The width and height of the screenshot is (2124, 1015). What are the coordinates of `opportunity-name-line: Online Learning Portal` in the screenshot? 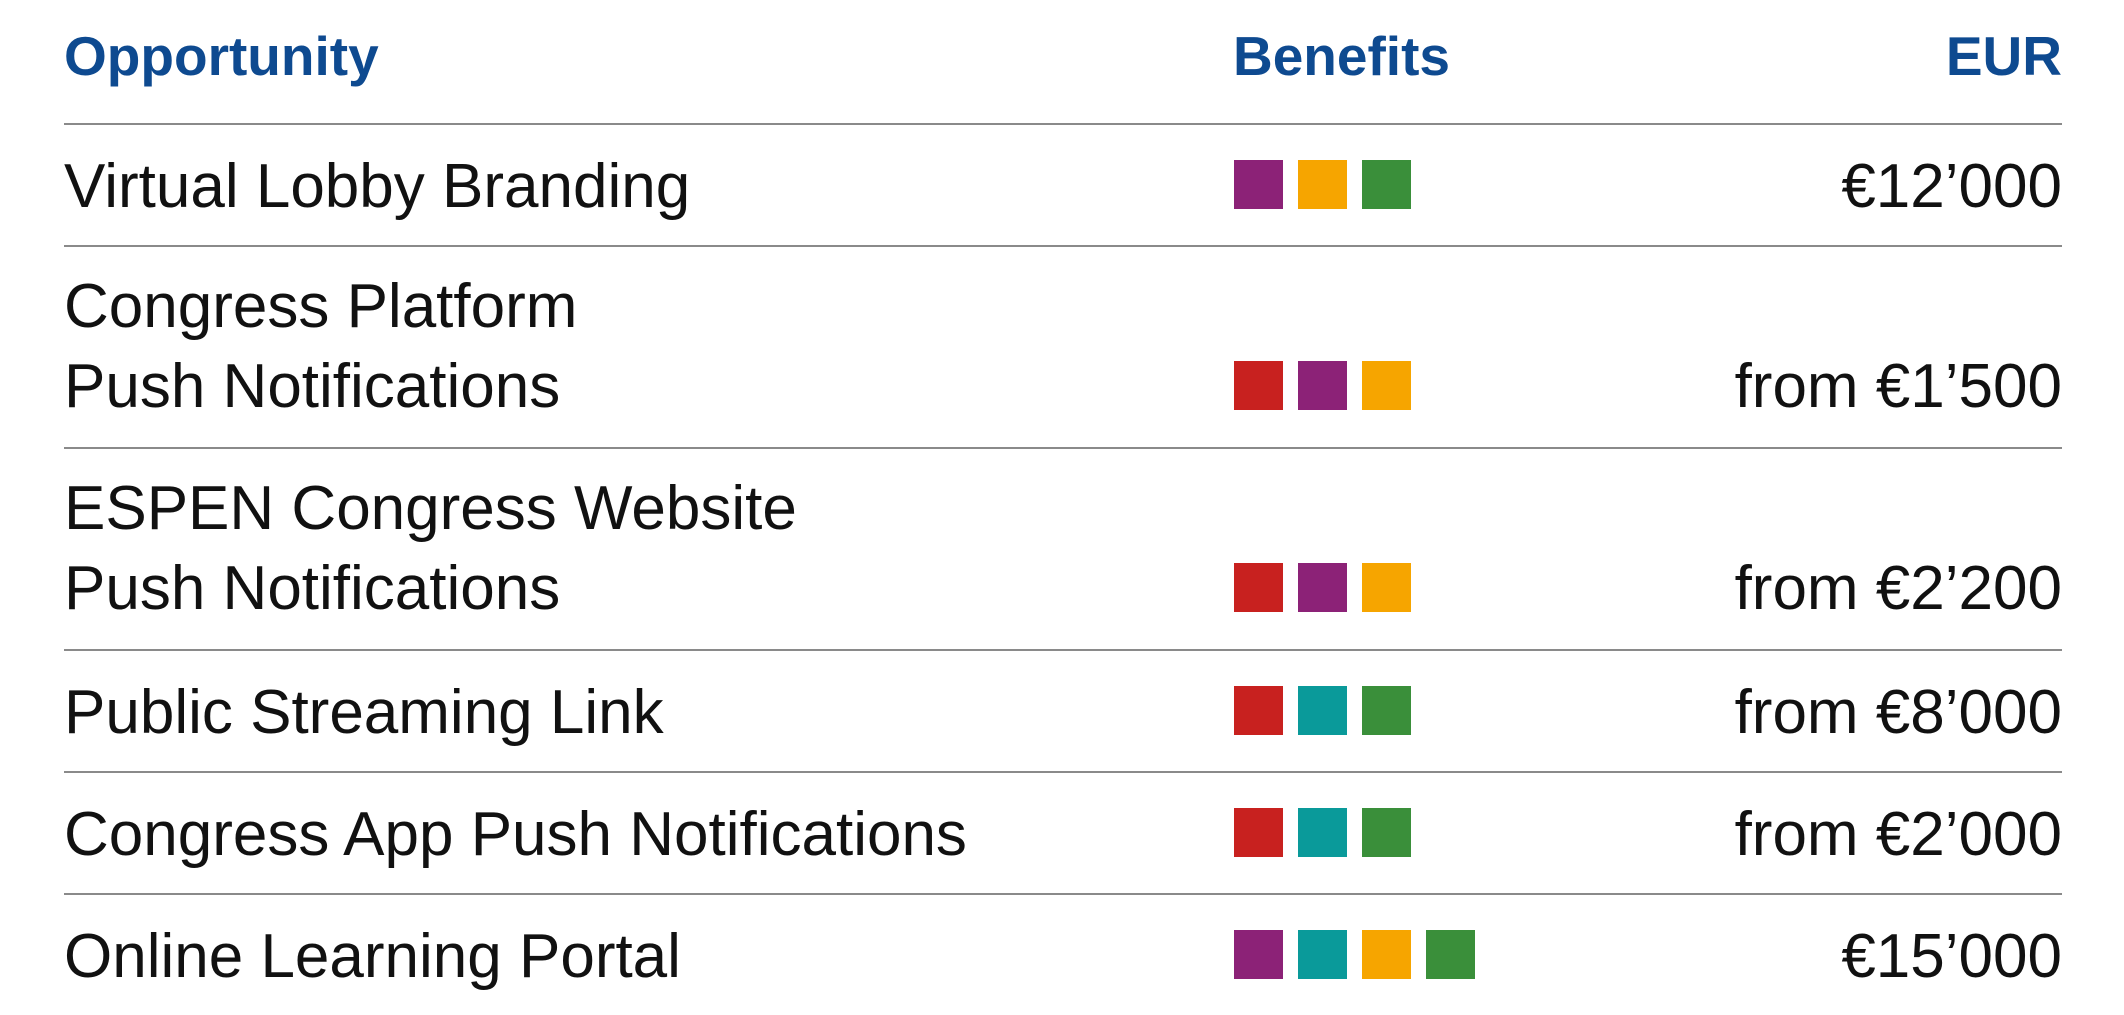 It's located at (372, 956).